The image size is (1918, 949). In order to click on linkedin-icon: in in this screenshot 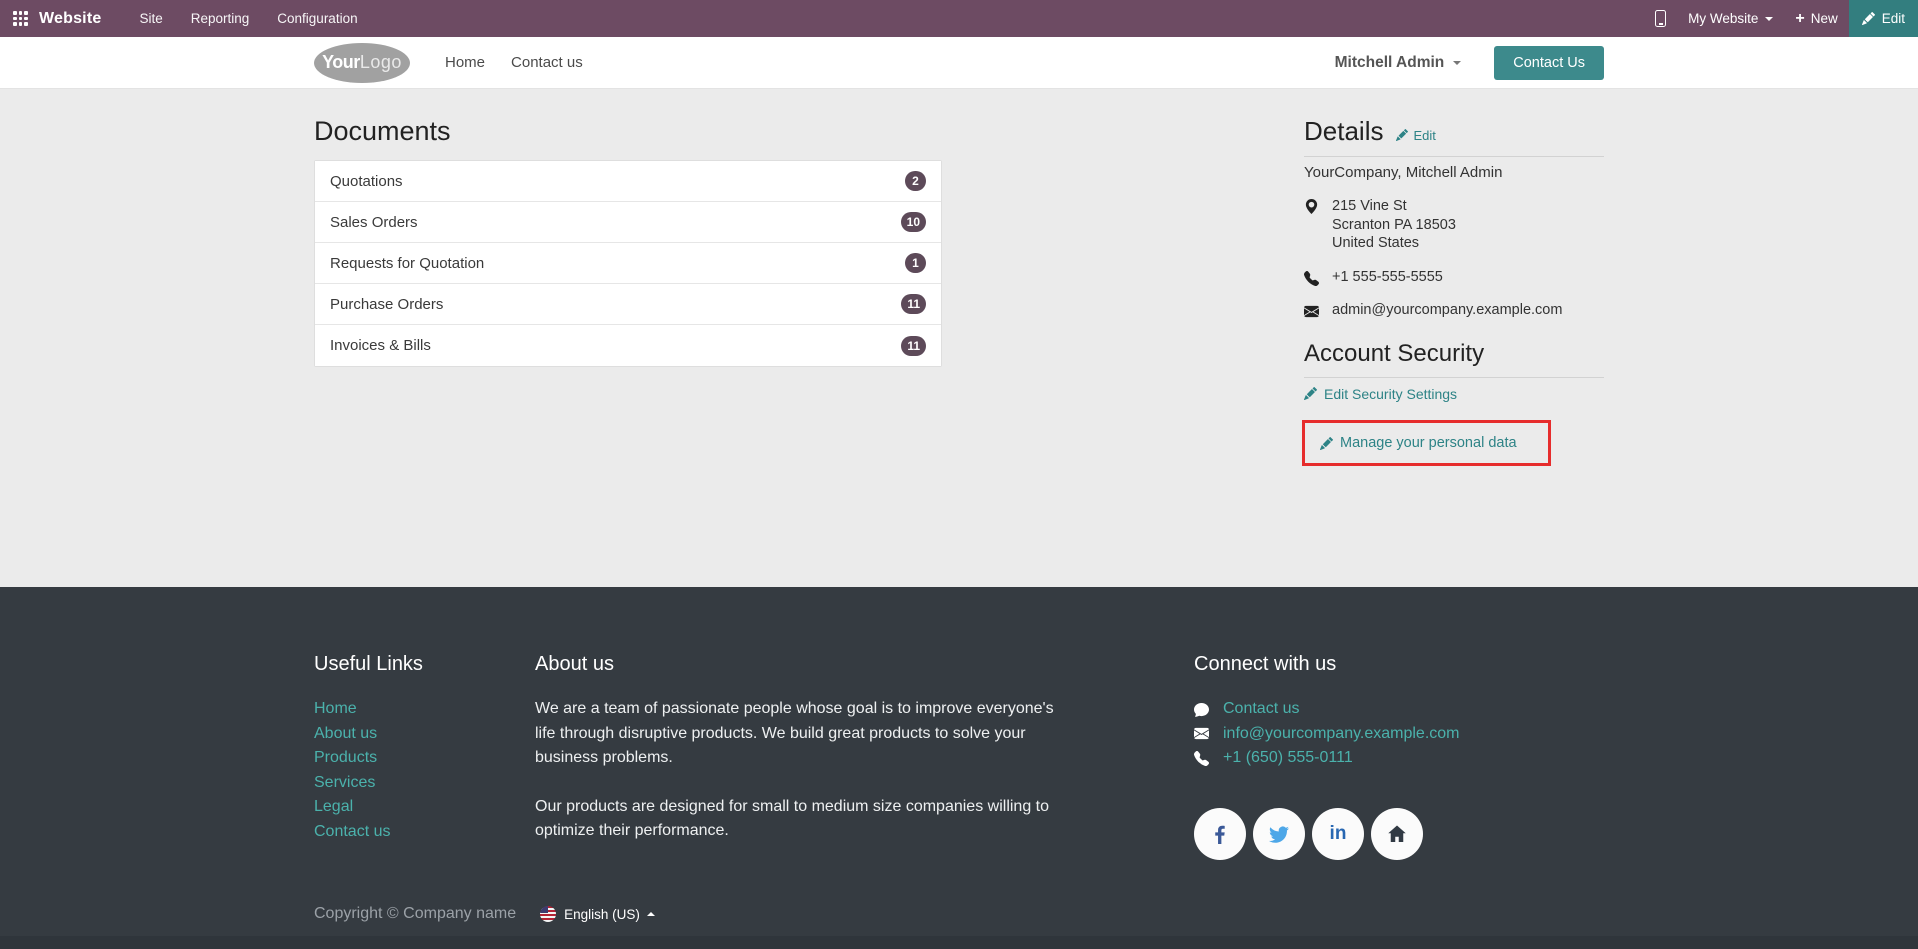, I will do `click(1338, 833)`.